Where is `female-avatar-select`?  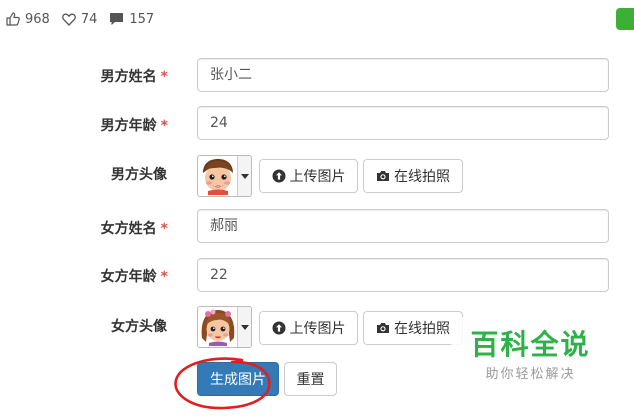
female-avatar-select is located at coordinates (224, 327).